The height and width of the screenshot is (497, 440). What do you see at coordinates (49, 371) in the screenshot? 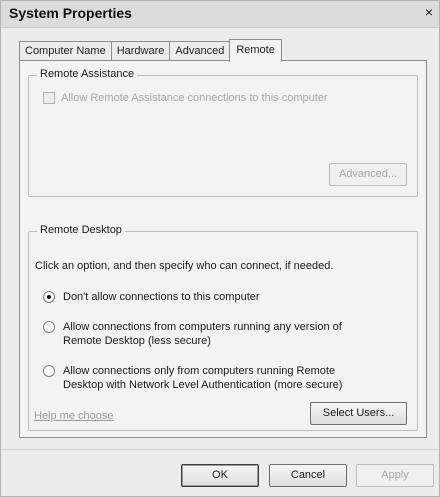
I see `allow-nla-radio` at bounding box center [49, 371].